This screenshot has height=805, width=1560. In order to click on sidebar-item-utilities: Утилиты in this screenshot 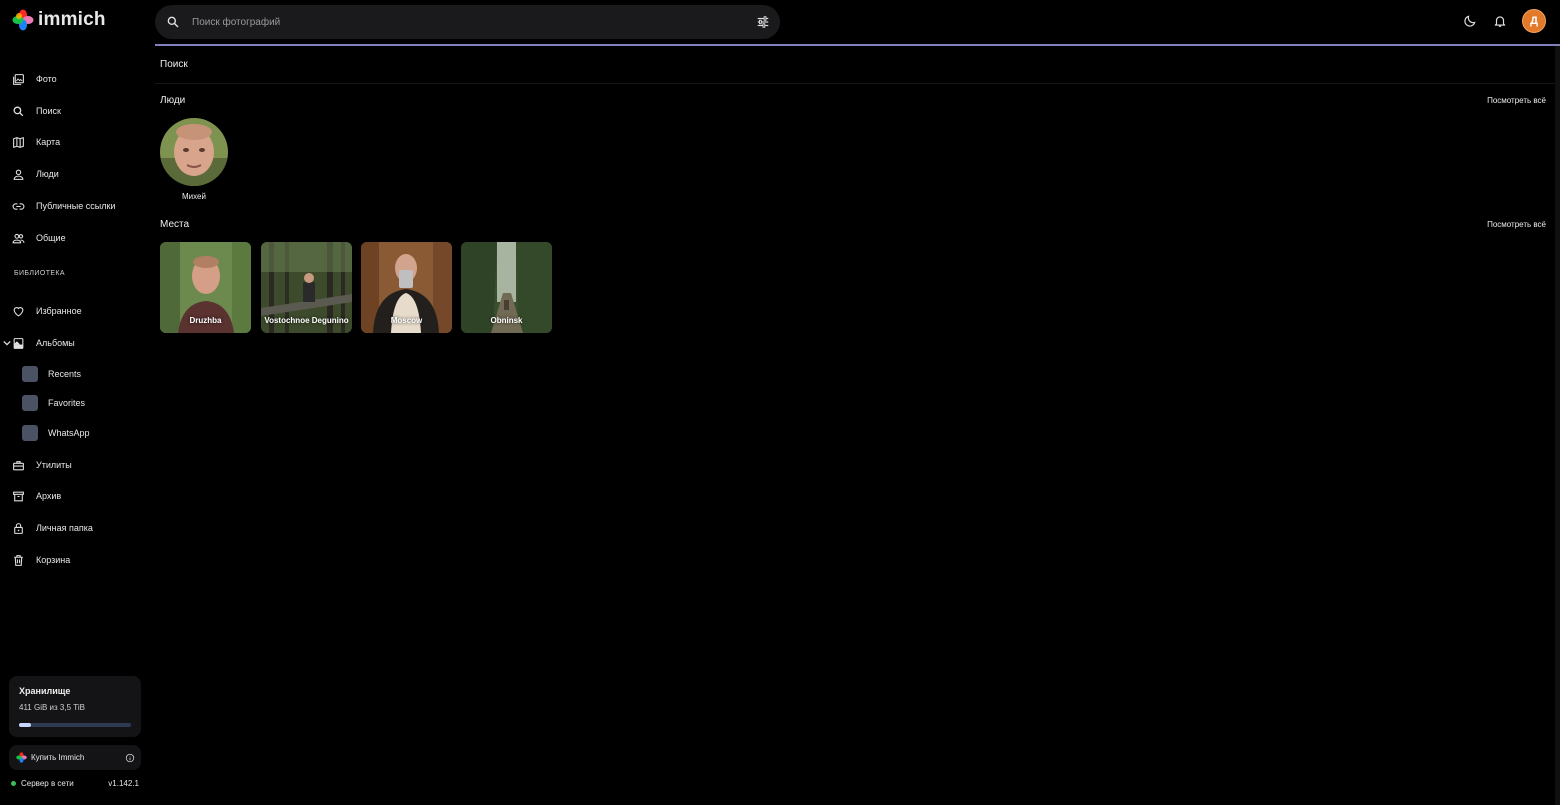, I will do `click(72, 465)`.